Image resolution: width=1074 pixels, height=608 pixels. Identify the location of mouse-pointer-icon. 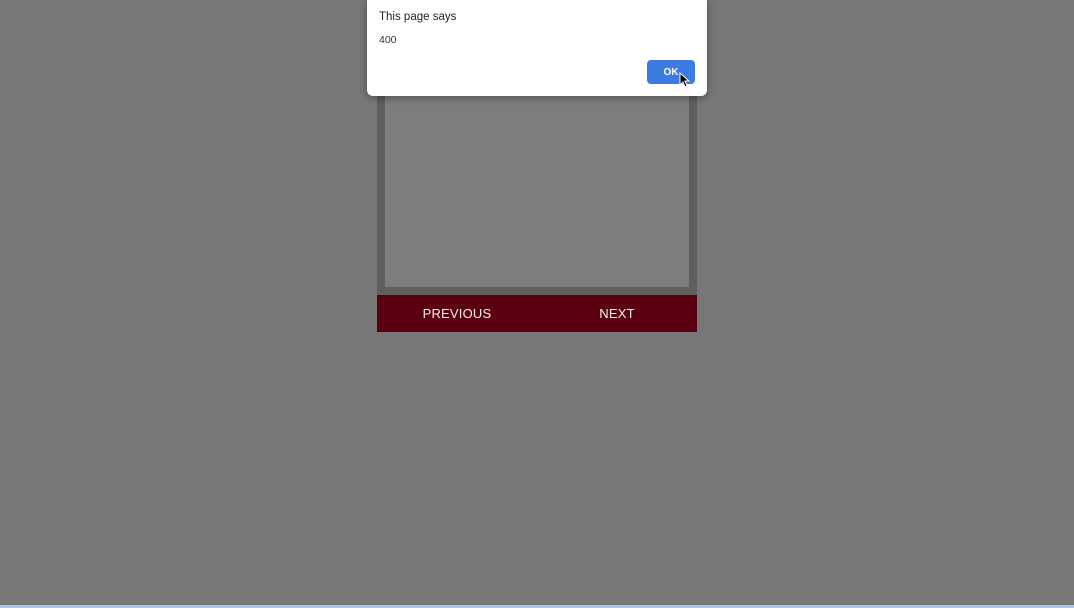
(684, 80).